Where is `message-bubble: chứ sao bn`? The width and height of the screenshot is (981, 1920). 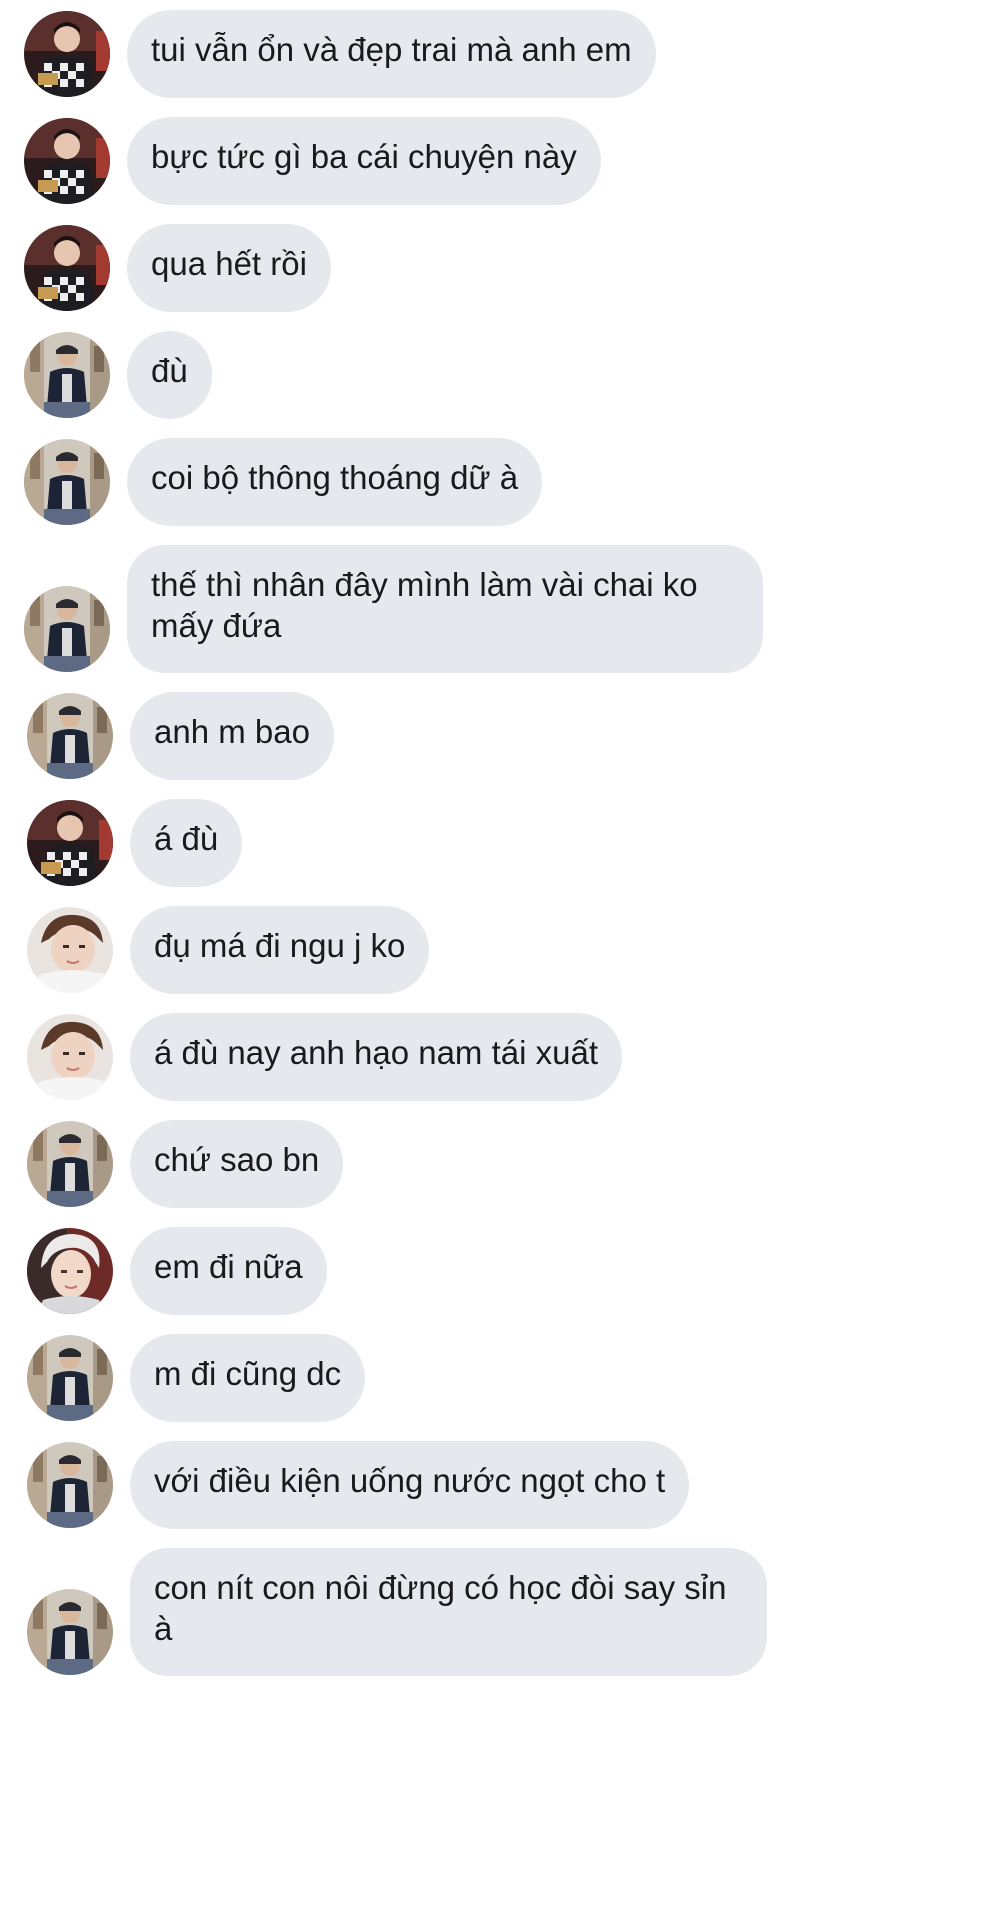
message-bubble: chứ sao bn is located at coordinates (237, 1164).